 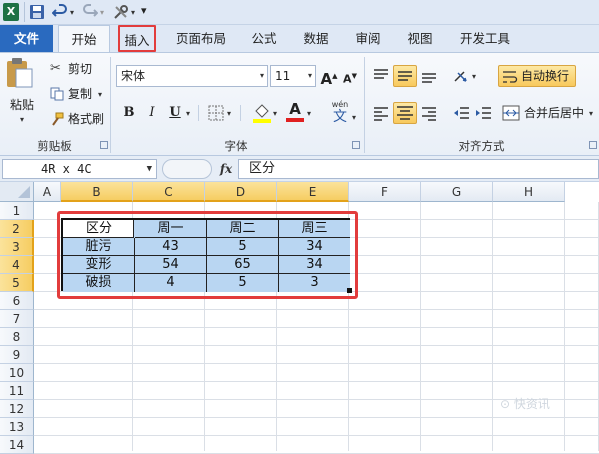 What do you see at coordinates (133, 76) in the screenshot?
I see `font-name-value: 宋体` at bounding box center [133, 76].